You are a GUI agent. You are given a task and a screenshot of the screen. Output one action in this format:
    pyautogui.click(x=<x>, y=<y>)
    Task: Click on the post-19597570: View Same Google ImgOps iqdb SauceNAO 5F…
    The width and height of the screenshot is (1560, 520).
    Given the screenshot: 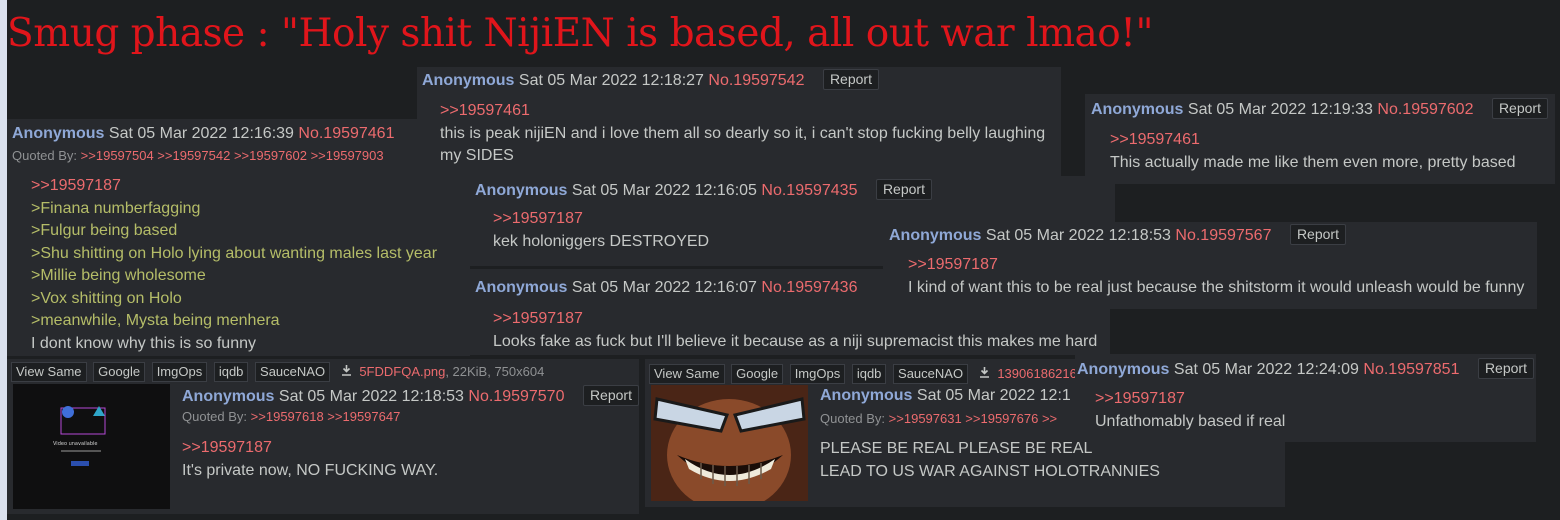 What is the action you would take?
    pyautogui.click(x=323, y=436)
    